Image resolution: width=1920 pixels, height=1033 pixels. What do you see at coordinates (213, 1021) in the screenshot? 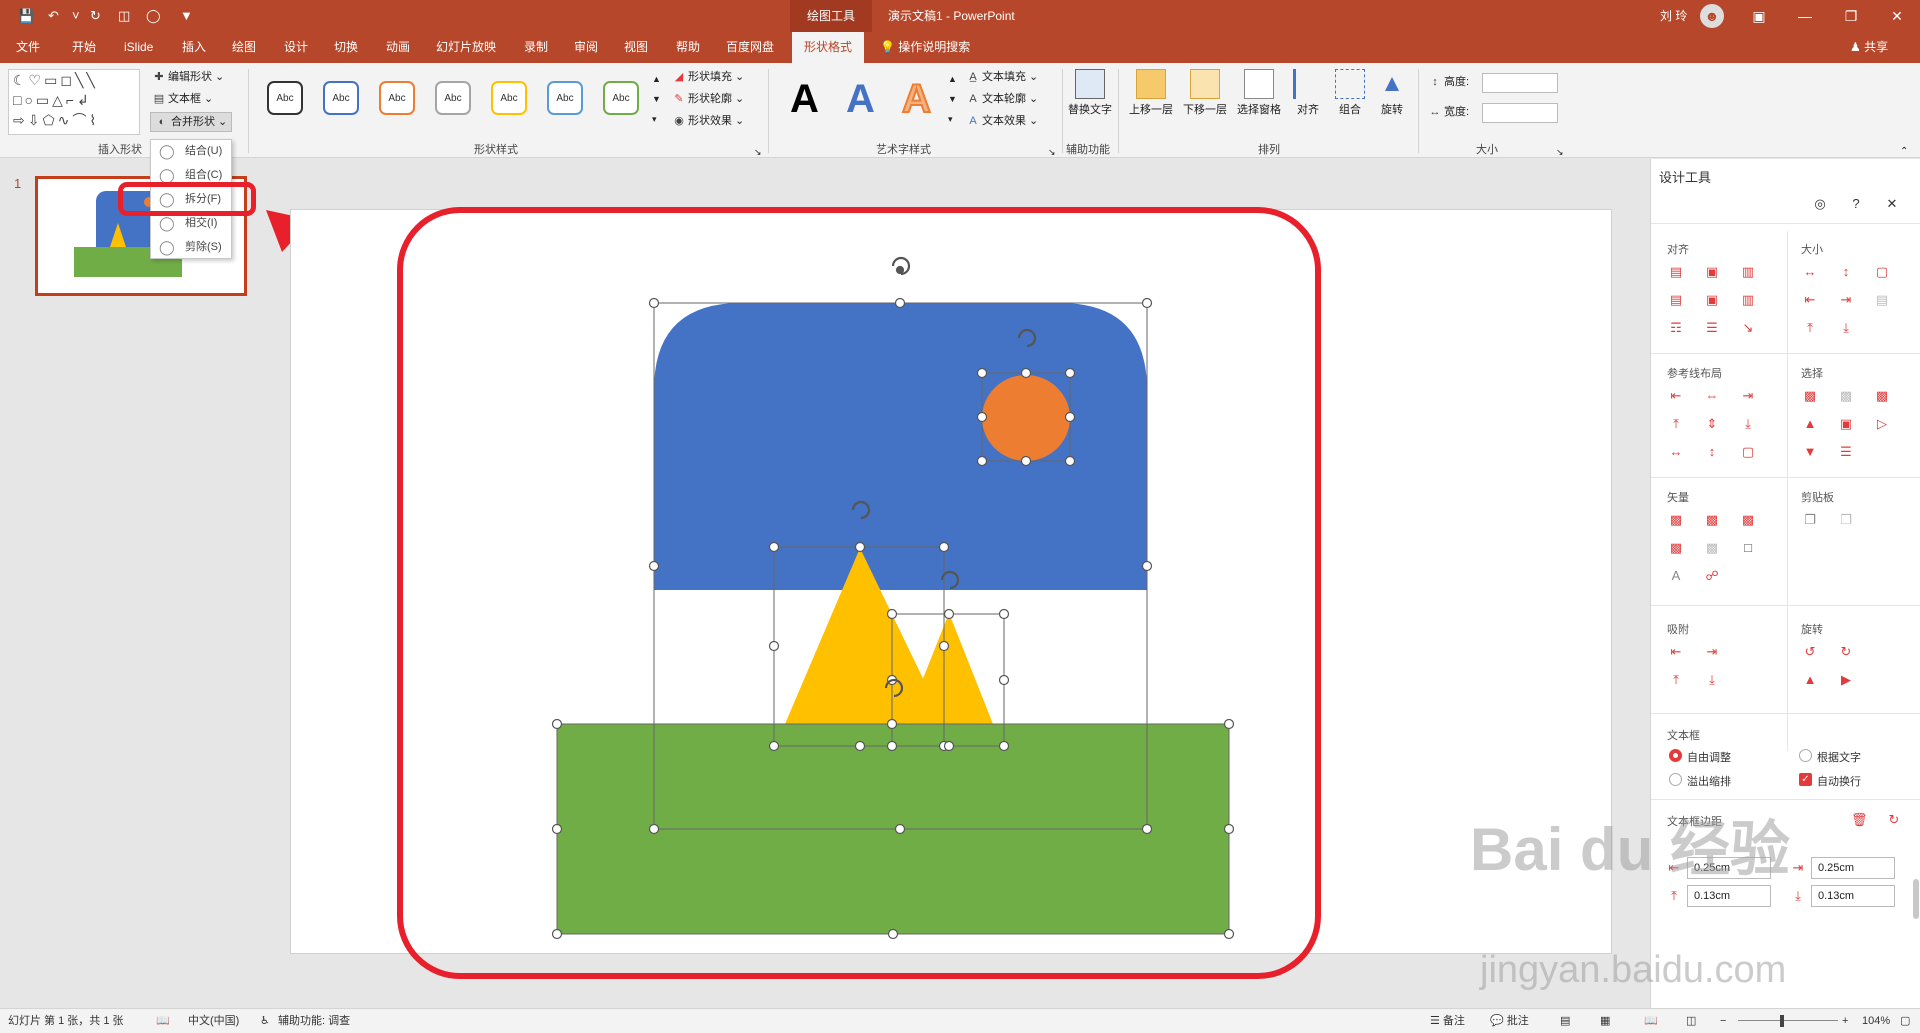
I see `language-indicator: 中文(中国)` at bounding box center [213, 1021].